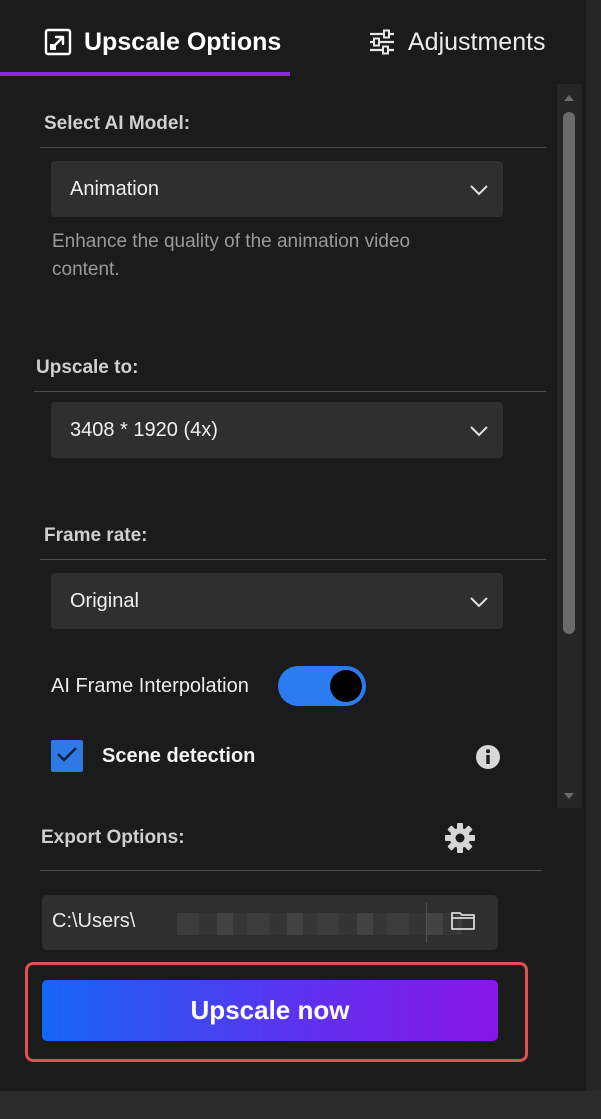 This screenshot has width=601, height=1119. I want to click on redacted-path, so click(319, 924).